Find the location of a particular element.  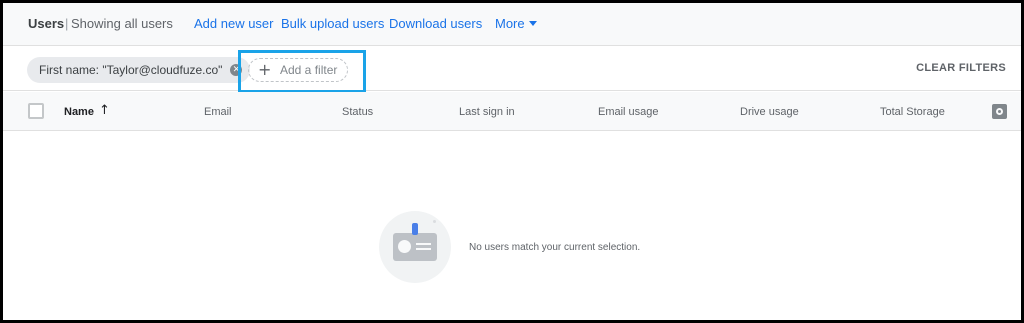

caret-down-icon is located at coordinates (533, 23).